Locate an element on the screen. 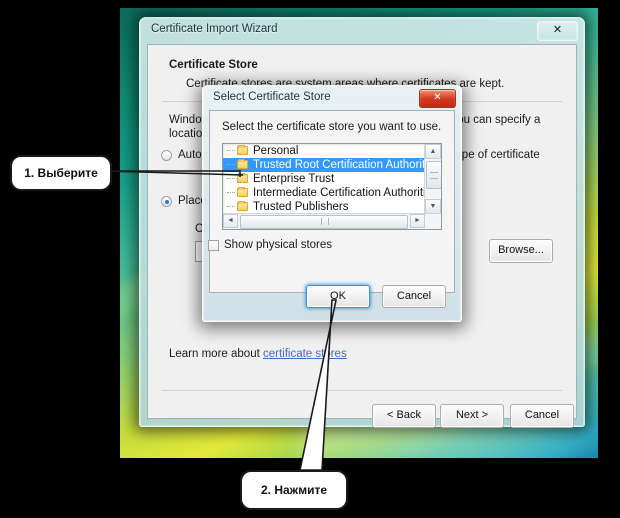 The width and height of the screenshot is (620, 518). annotation-step-2-text: 2. Нажмите is located at coordinates (294, 490).